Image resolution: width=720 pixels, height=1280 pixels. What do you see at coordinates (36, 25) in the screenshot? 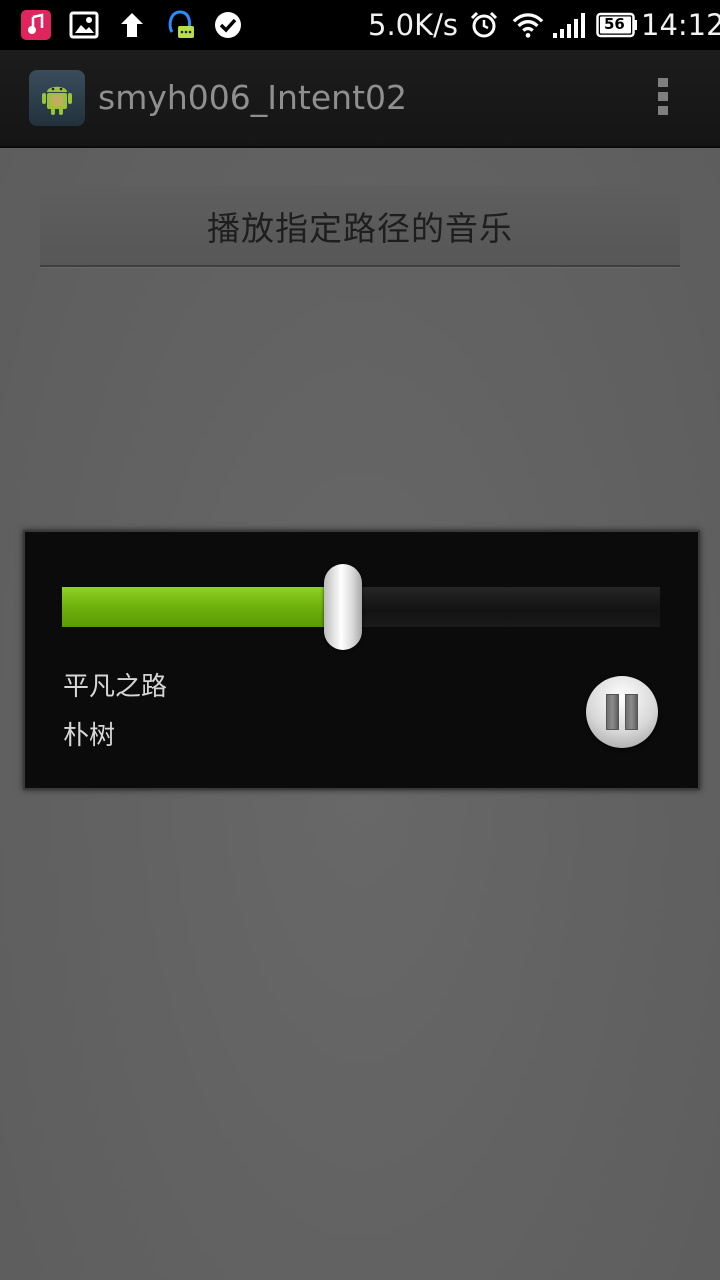
I see `music-notification-icon` at bounding box center [36, 25].